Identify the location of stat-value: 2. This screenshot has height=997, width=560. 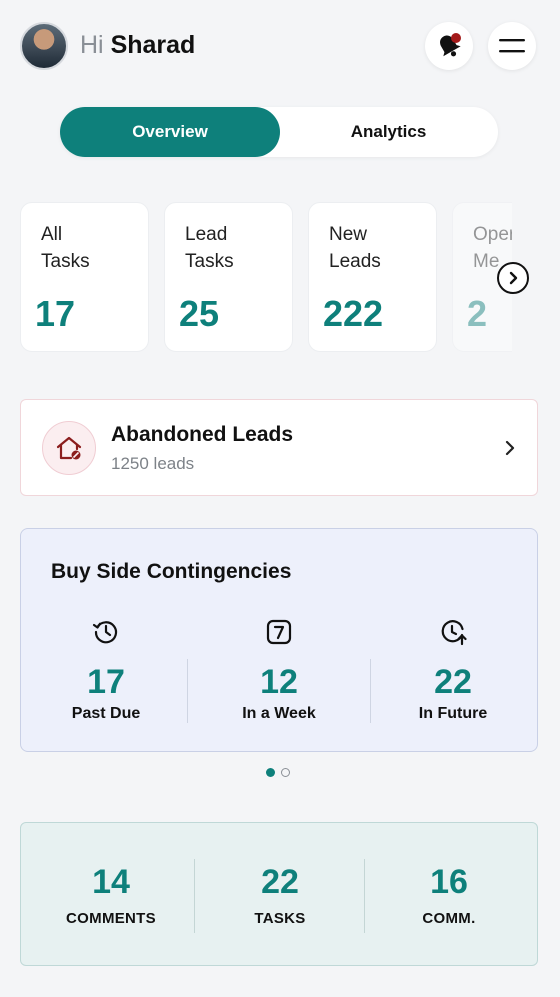
(477, 313).